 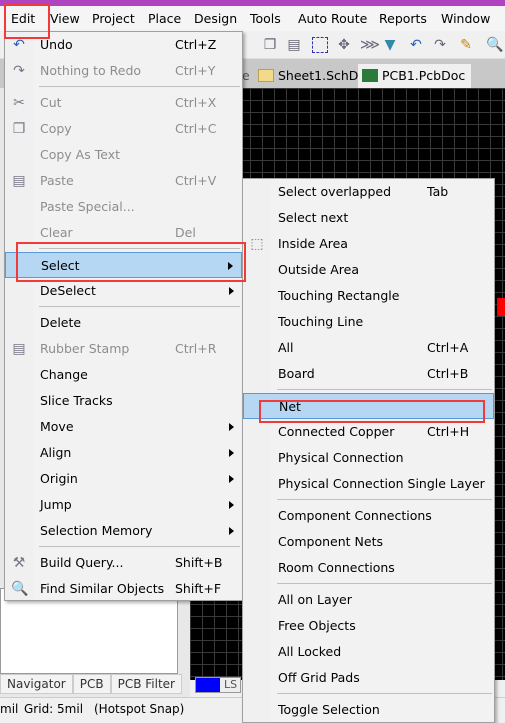 What do you see at coordinates (208, 685) in the screenshot?
I see `layer-color-swatch` at bounding box center [208, 685].